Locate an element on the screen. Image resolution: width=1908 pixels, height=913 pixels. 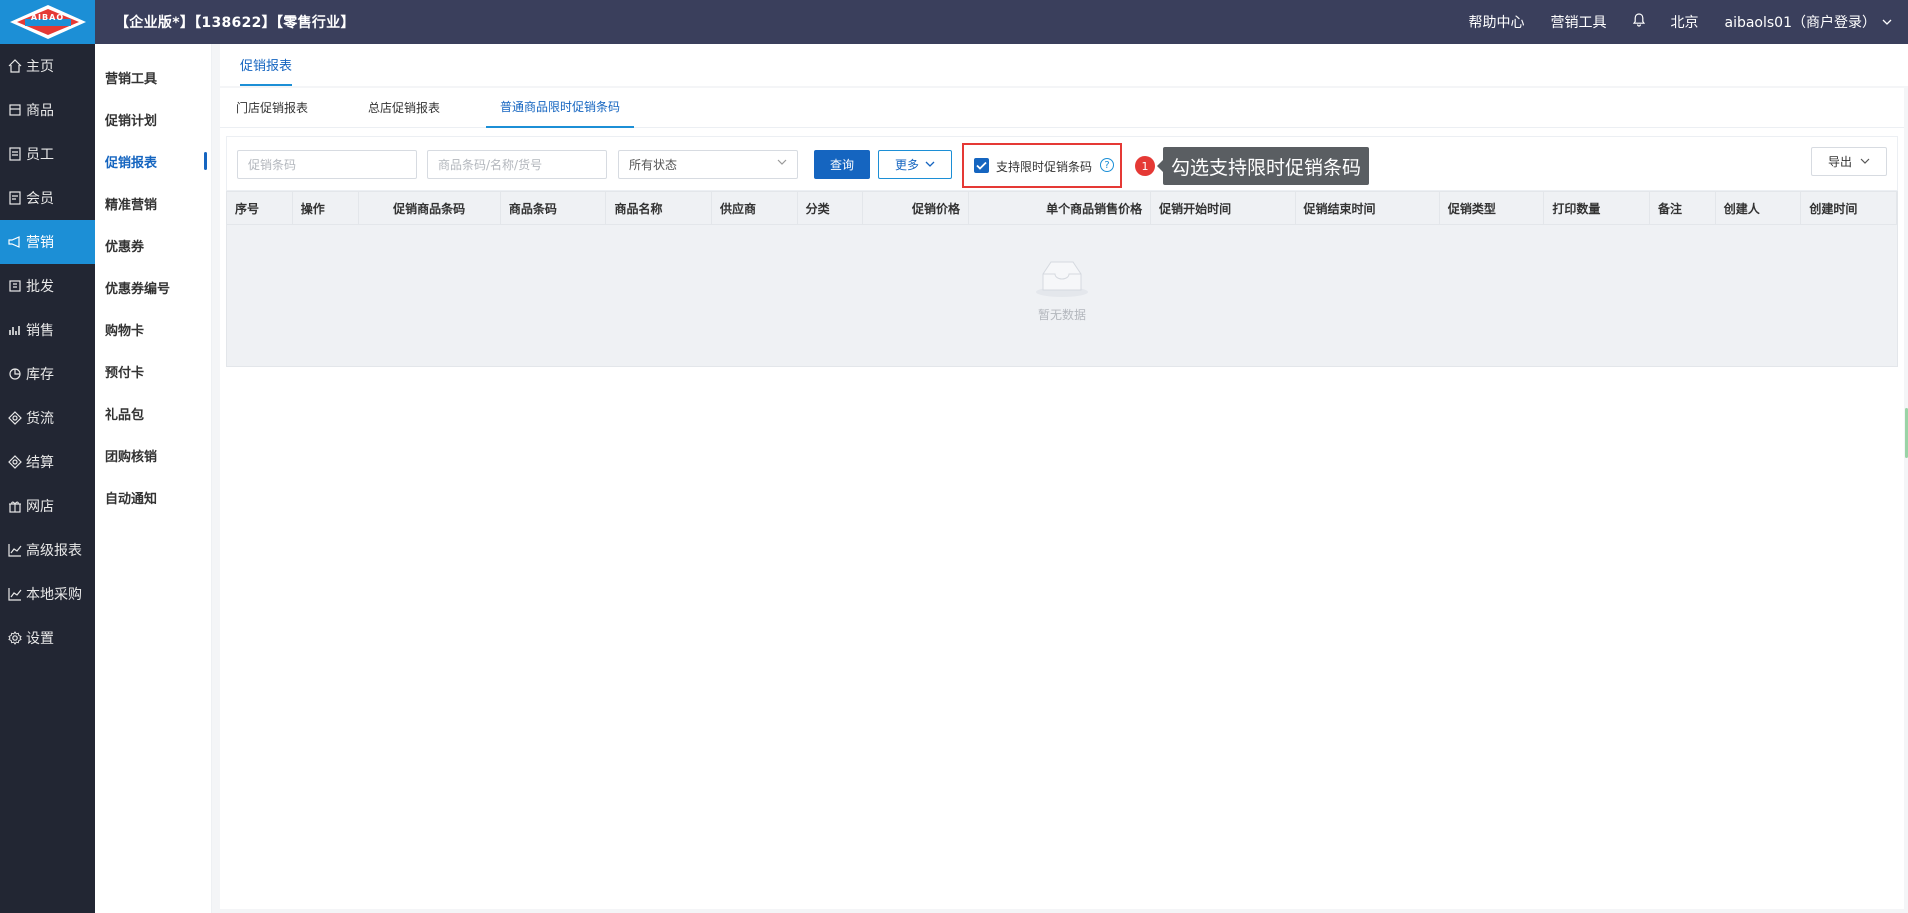
brand-logo: AIBAO is located at coordinates (47, 22).